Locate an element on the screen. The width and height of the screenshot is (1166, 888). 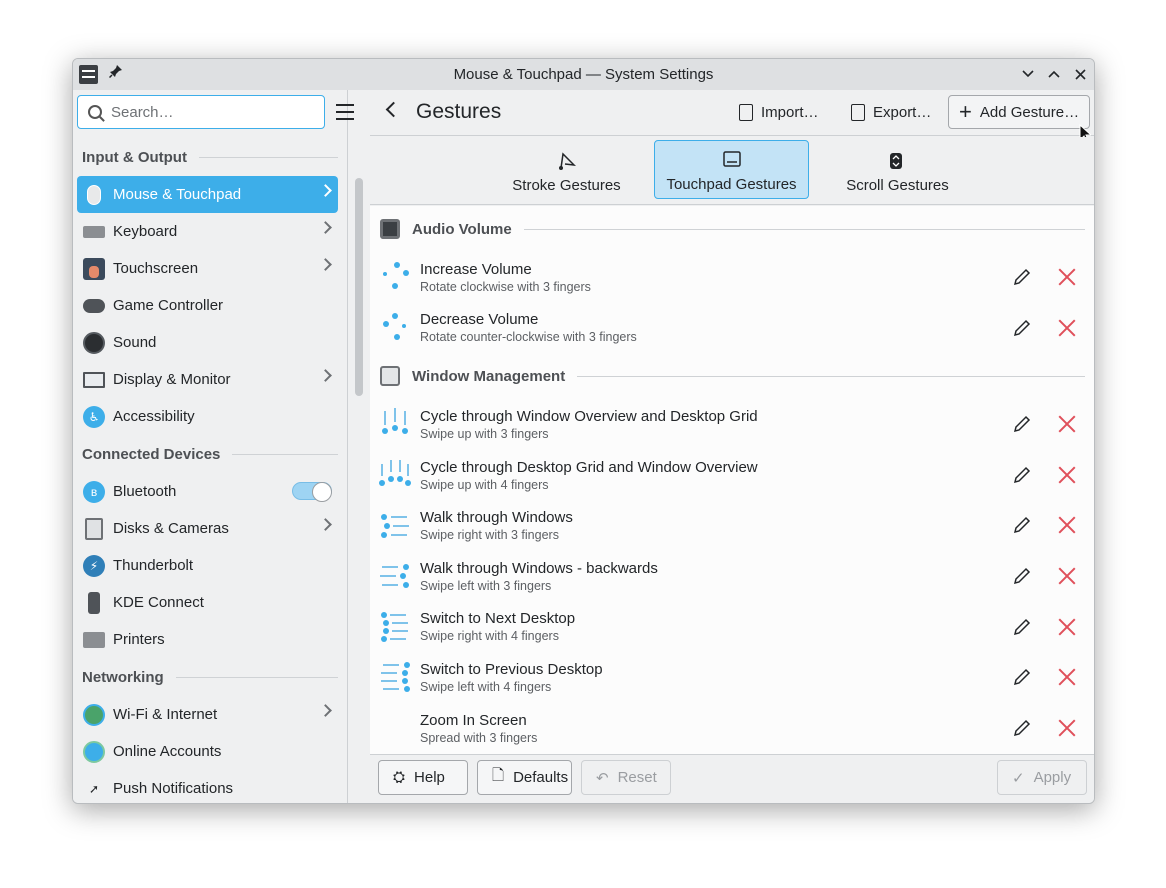
tab-scroll-gestures: Scroll Gestures is located at coordinates (897, 169).